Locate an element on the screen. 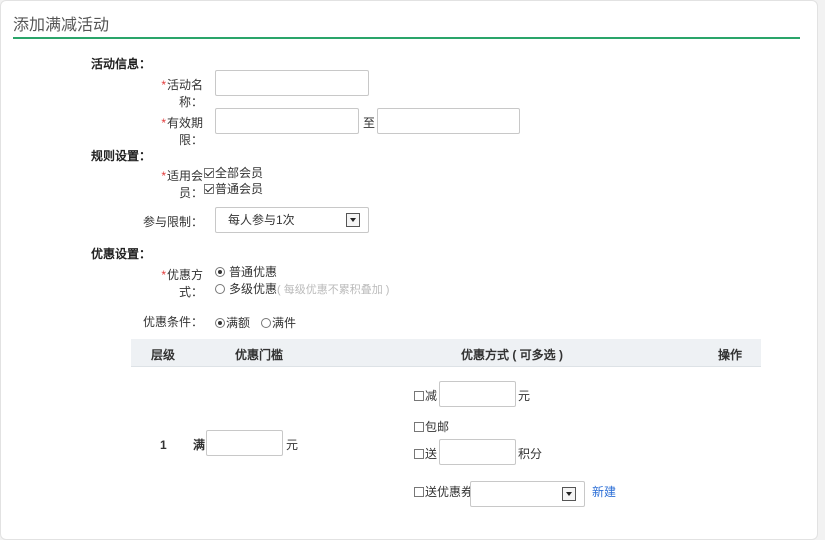  member-option-all: 全部会员 is located at coordinates (233, 172).